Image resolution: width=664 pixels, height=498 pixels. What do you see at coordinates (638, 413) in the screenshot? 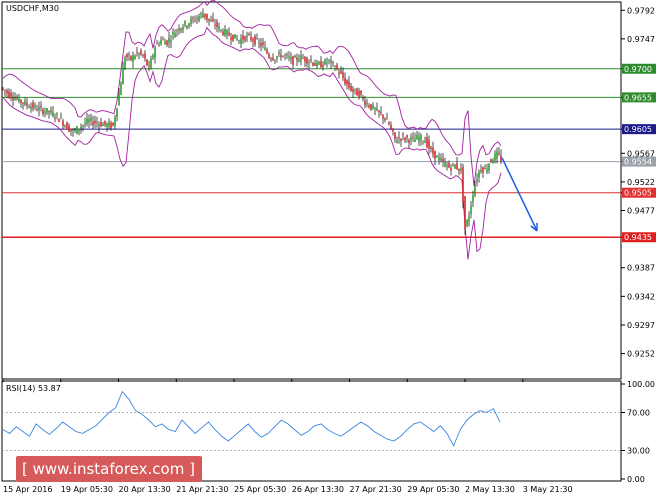
I see `rsi-tick-label: 70.00` at bounding box center [638, 413].